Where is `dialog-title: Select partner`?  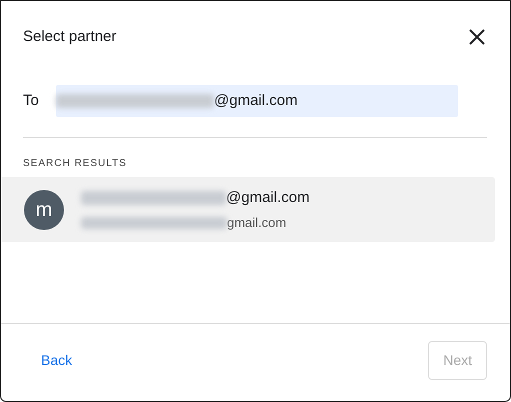 dialog-title: Select partner is located at coordinates (69, 36).